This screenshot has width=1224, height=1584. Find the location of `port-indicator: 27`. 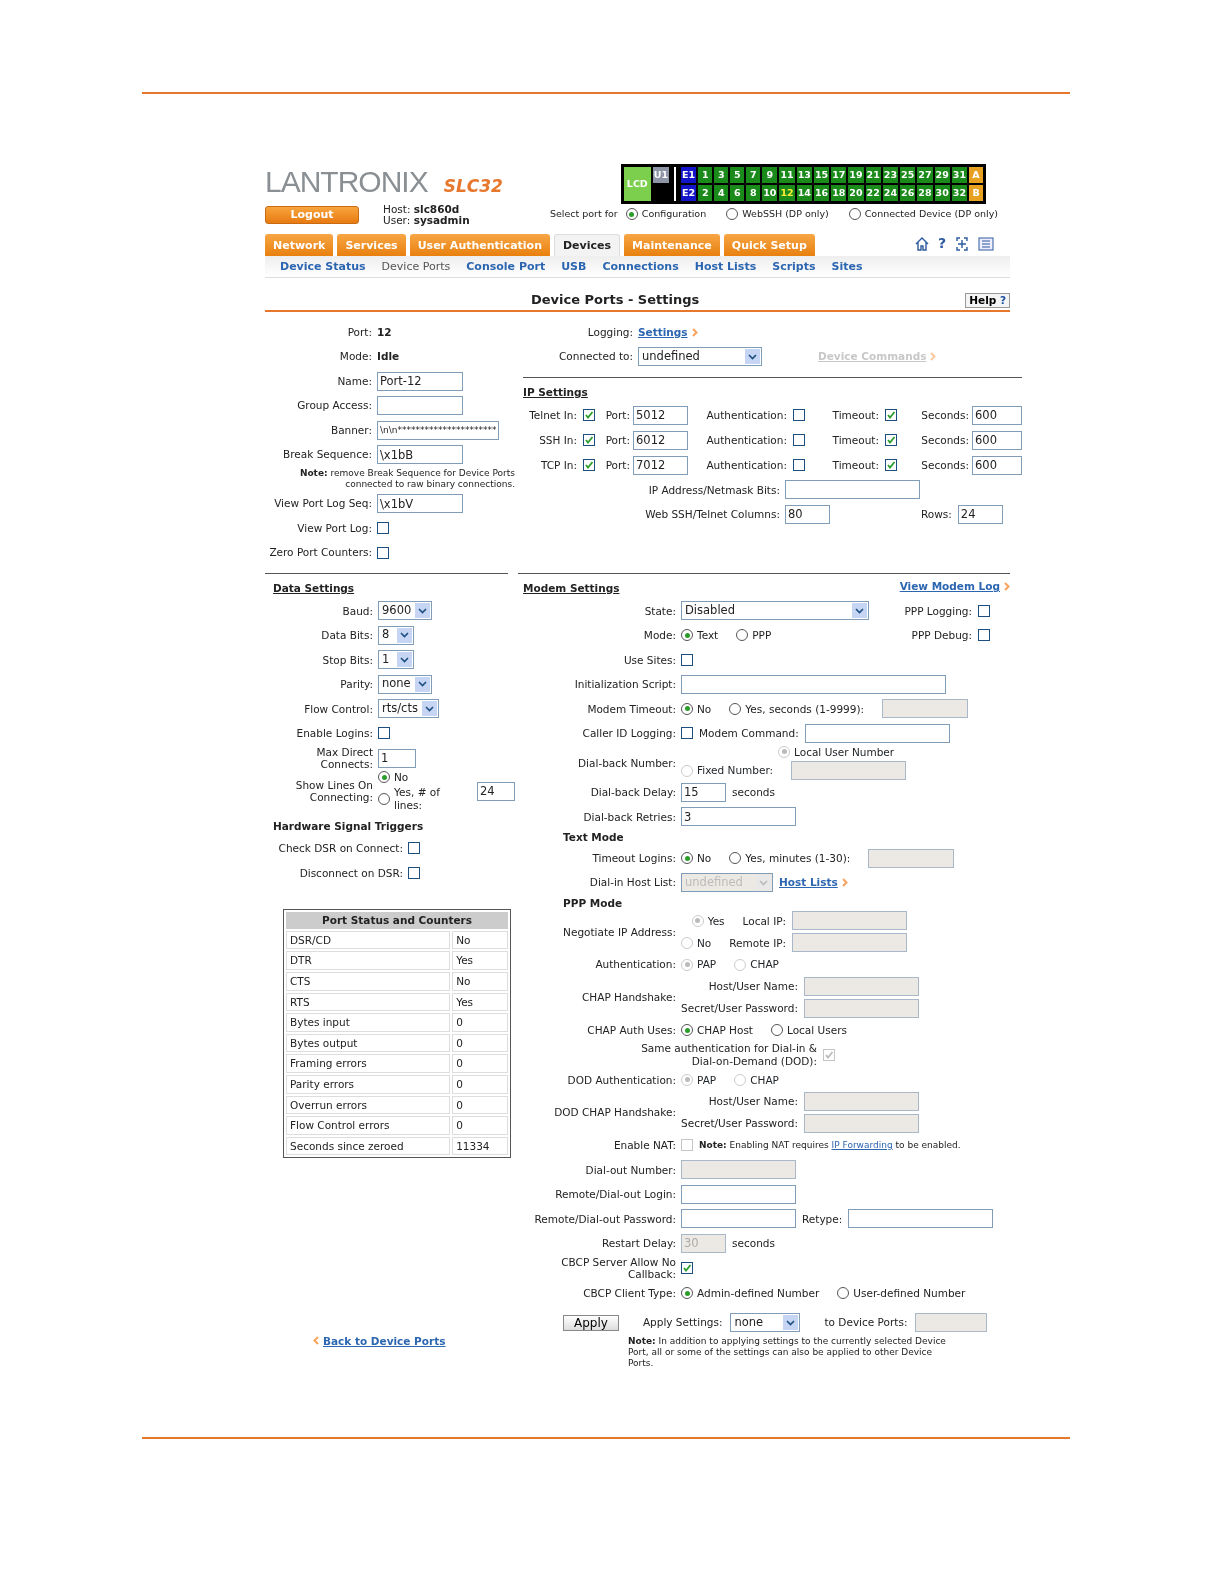

port-indicator: 27 is located at coordinates (925, 175).